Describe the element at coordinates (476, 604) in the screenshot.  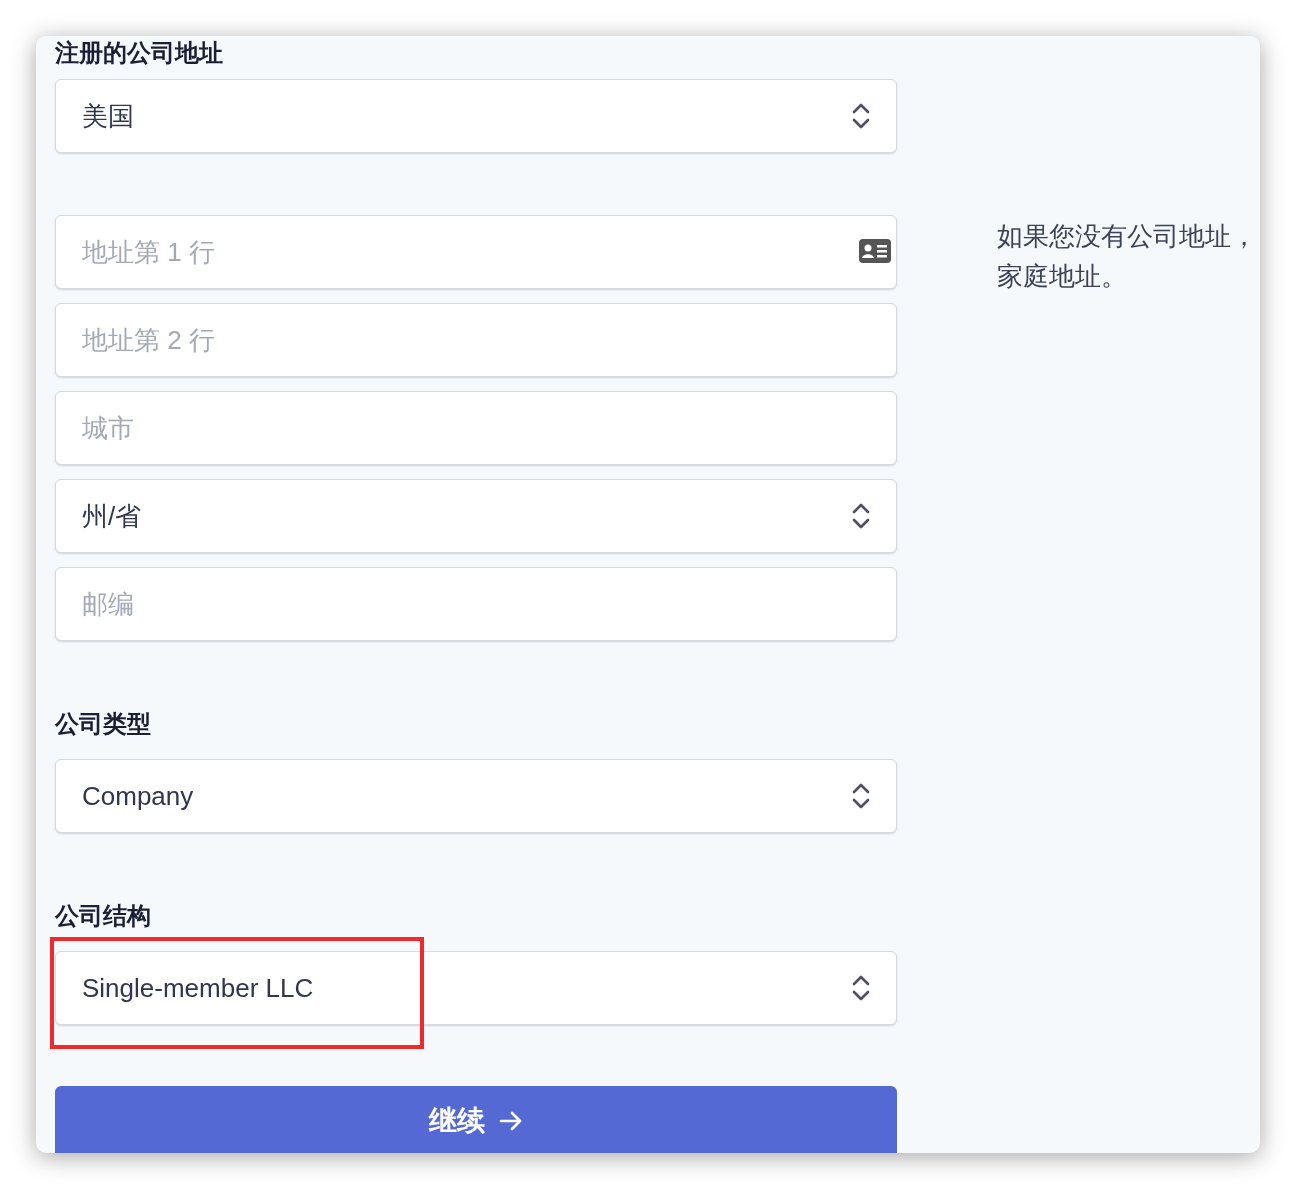
I see `input-field: 邮编` at that location.